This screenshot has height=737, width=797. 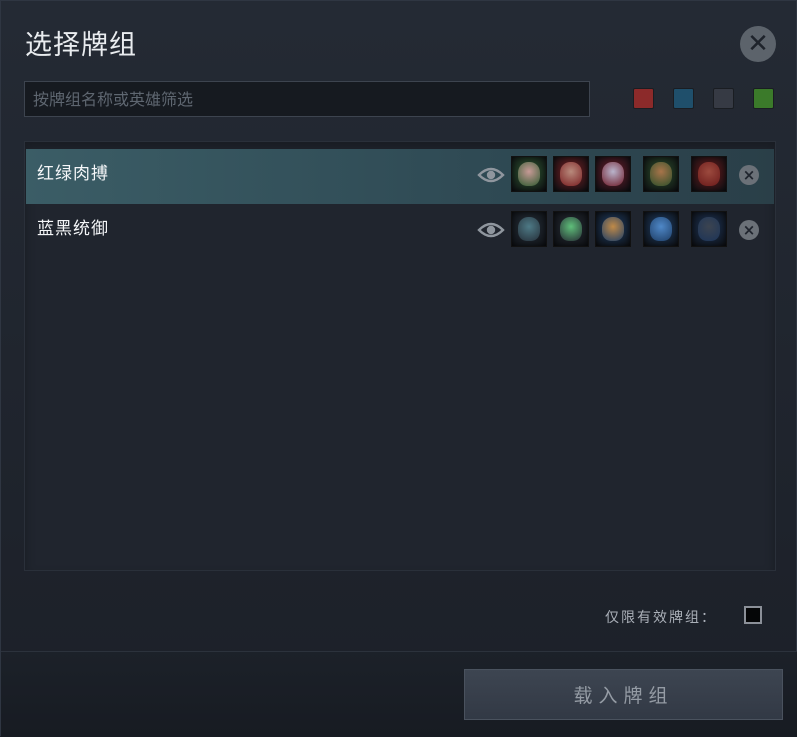 What do you see at coordinates (73, 174) in the screenshot?
I see `deck-name: 红绿肉搏` at bounding box center [73, 174].